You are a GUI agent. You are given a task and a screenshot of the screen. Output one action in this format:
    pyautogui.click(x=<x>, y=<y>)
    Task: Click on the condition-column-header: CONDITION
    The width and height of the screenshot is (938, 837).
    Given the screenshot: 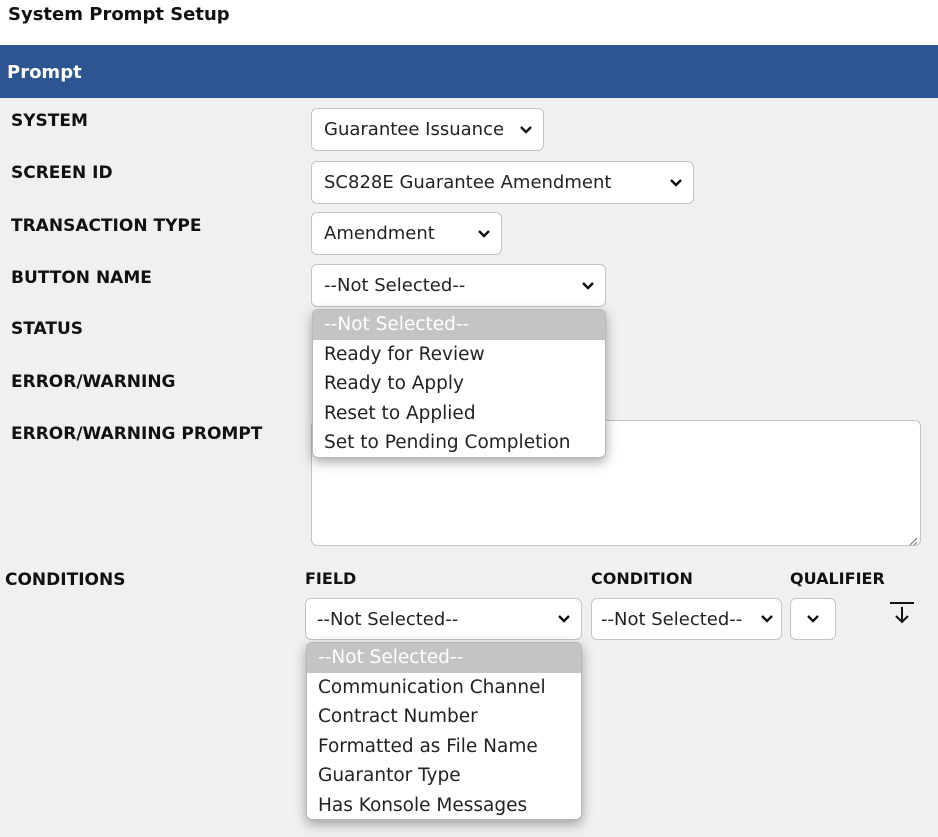 What is the action you would take?
    pyautogui.click(x=642, y=578)
    